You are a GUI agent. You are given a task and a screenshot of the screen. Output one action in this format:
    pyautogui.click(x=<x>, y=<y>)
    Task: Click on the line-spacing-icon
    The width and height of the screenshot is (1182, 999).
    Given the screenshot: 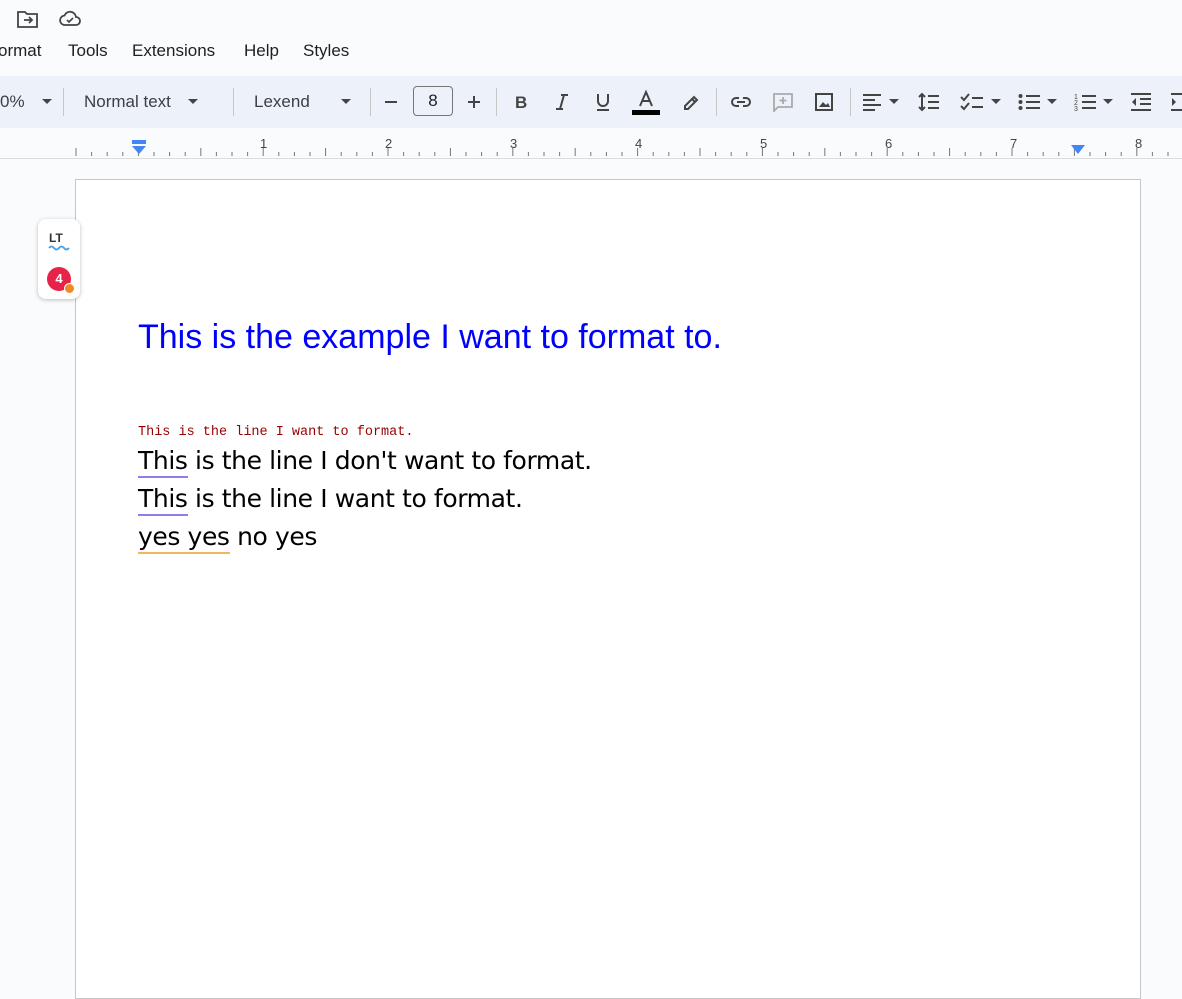 What is the action you would take?
    pyautogui.click(x=928, y=102)
    